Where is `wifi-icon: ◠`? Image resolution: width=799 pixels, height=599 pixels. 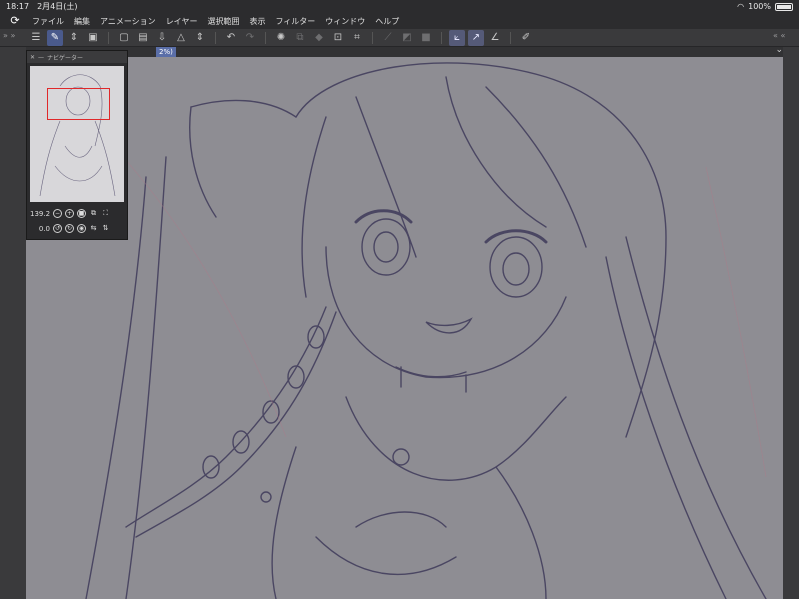
wifi-icon: ◠ is located at coordinates (741, 6).